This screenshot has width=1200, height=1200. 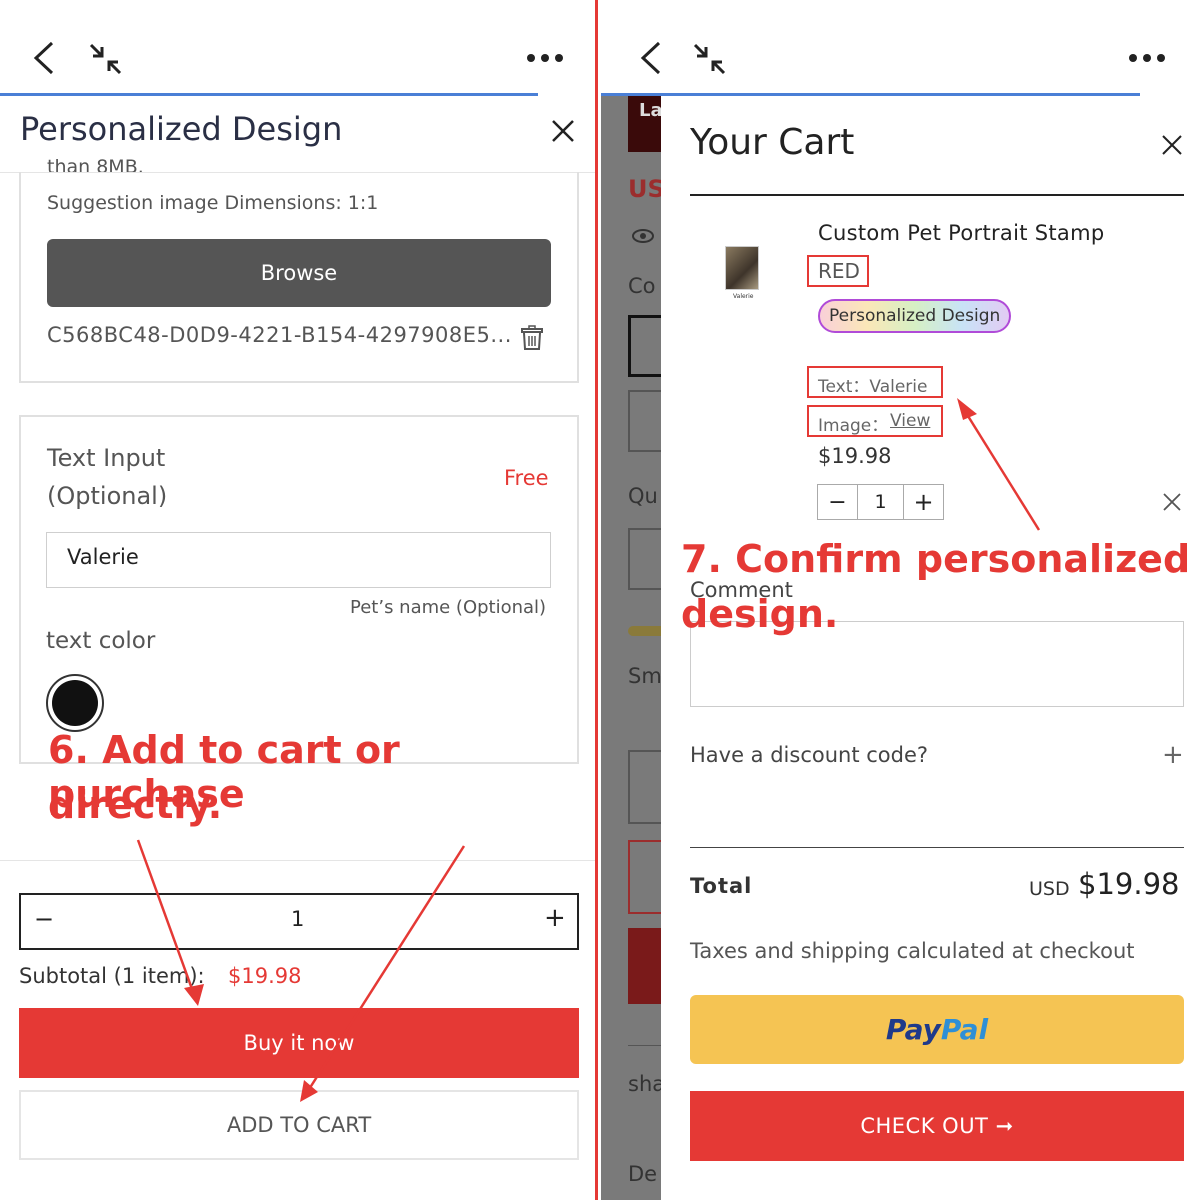 I want to click on paypal-logo-pay: Pay, so click(x=913, y=1029).